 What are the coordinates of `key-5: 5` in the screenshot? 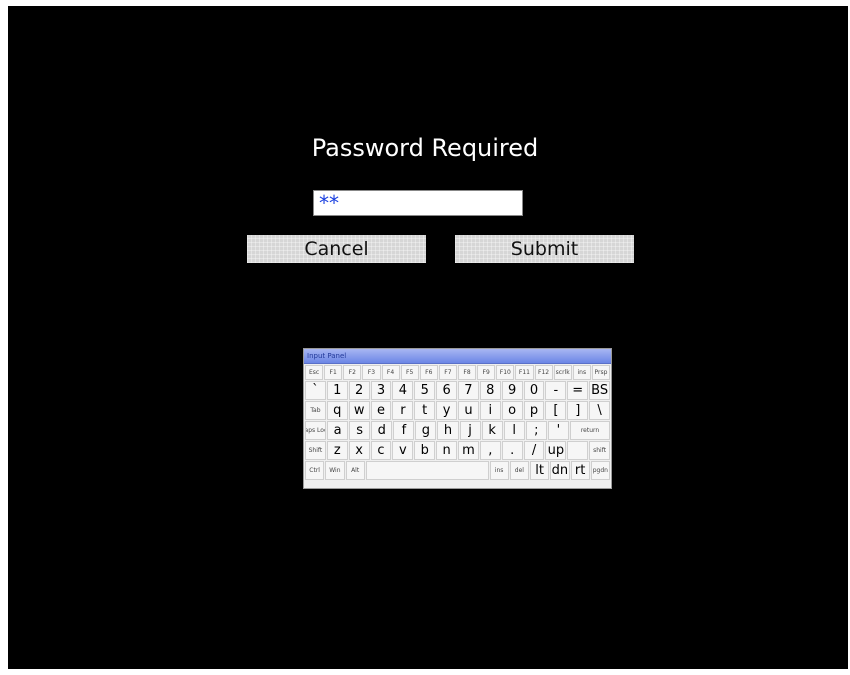 It's located at (425, 390).